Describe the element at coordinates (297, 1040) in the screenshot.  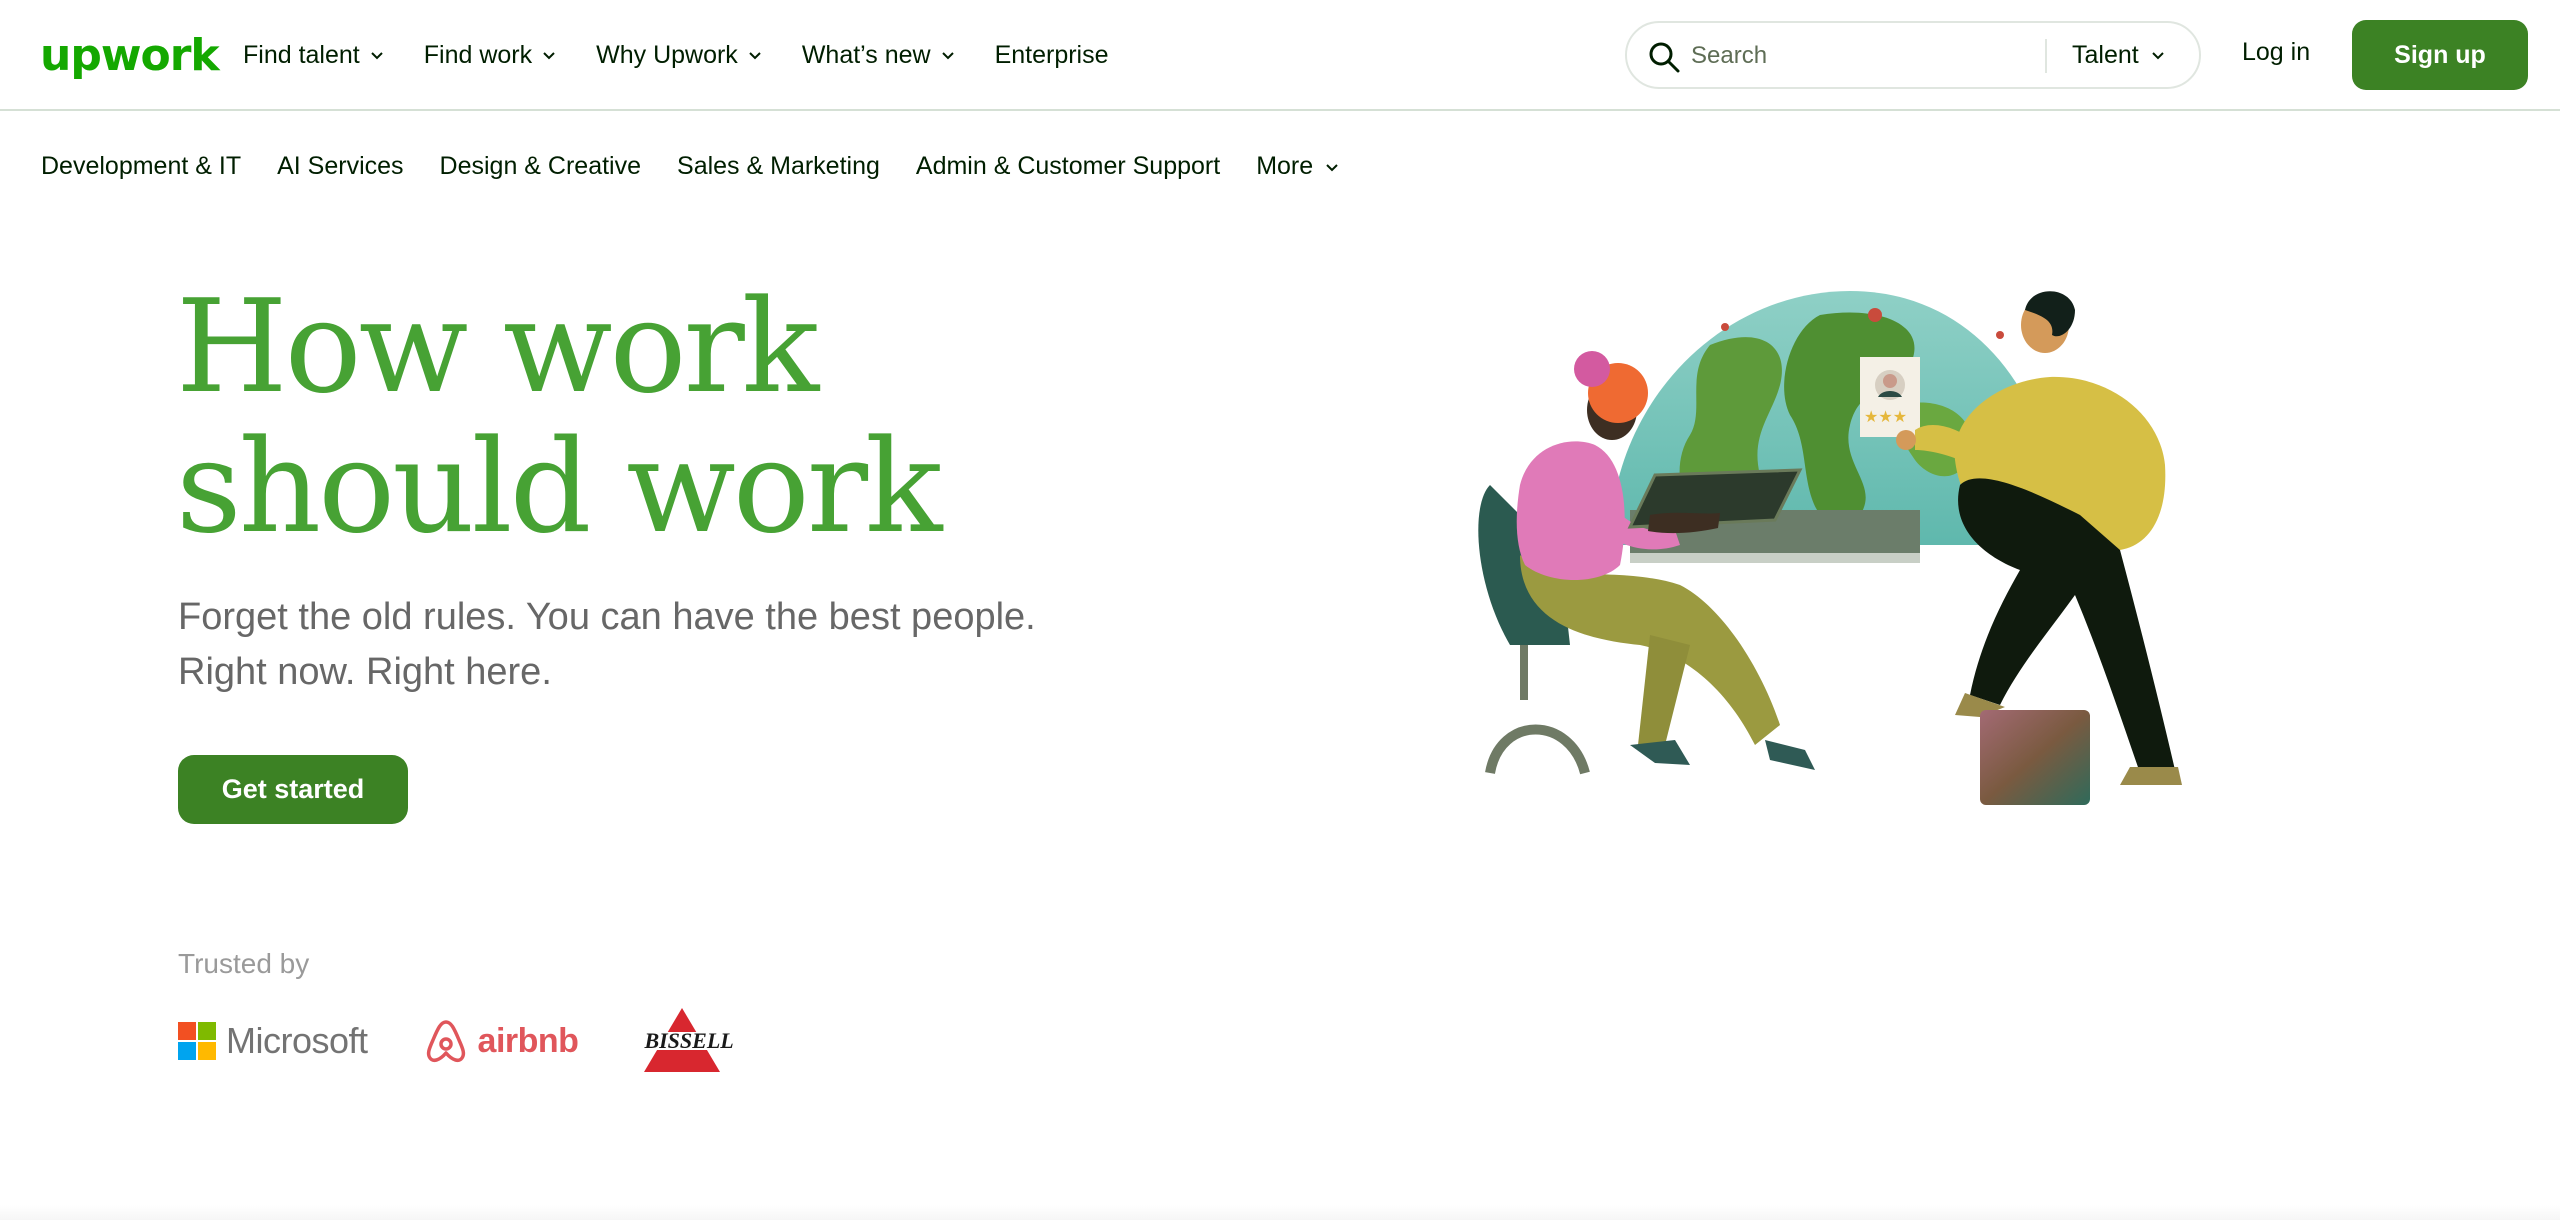
I see `microsoft-wordmark: Microsoft` at that location.